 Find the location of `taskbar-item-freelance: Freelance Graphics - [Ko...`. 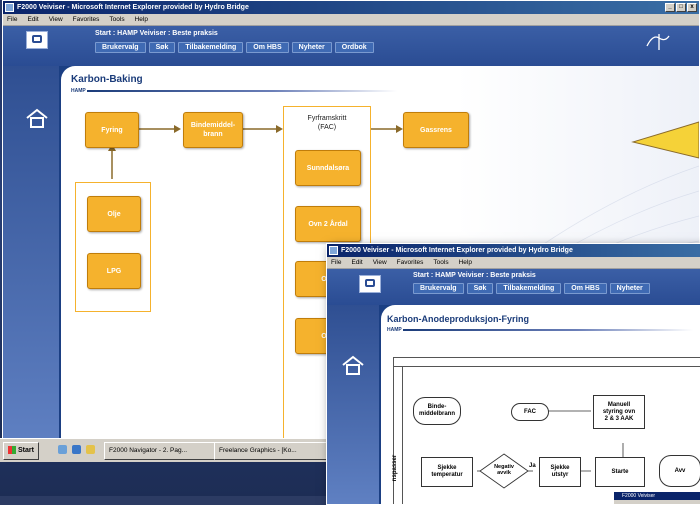

taskbar-item-freelance: Freelance Graphics - [Ko... is located at coordinates (273, 451).